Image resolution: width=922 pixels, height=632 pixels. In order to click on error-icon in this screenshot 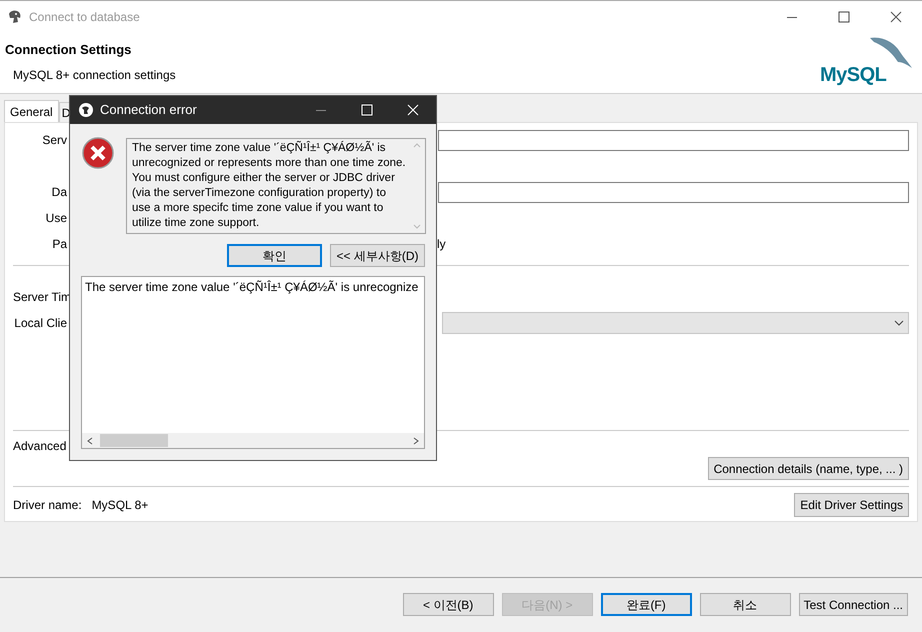, I will do `click(98, 153)`.